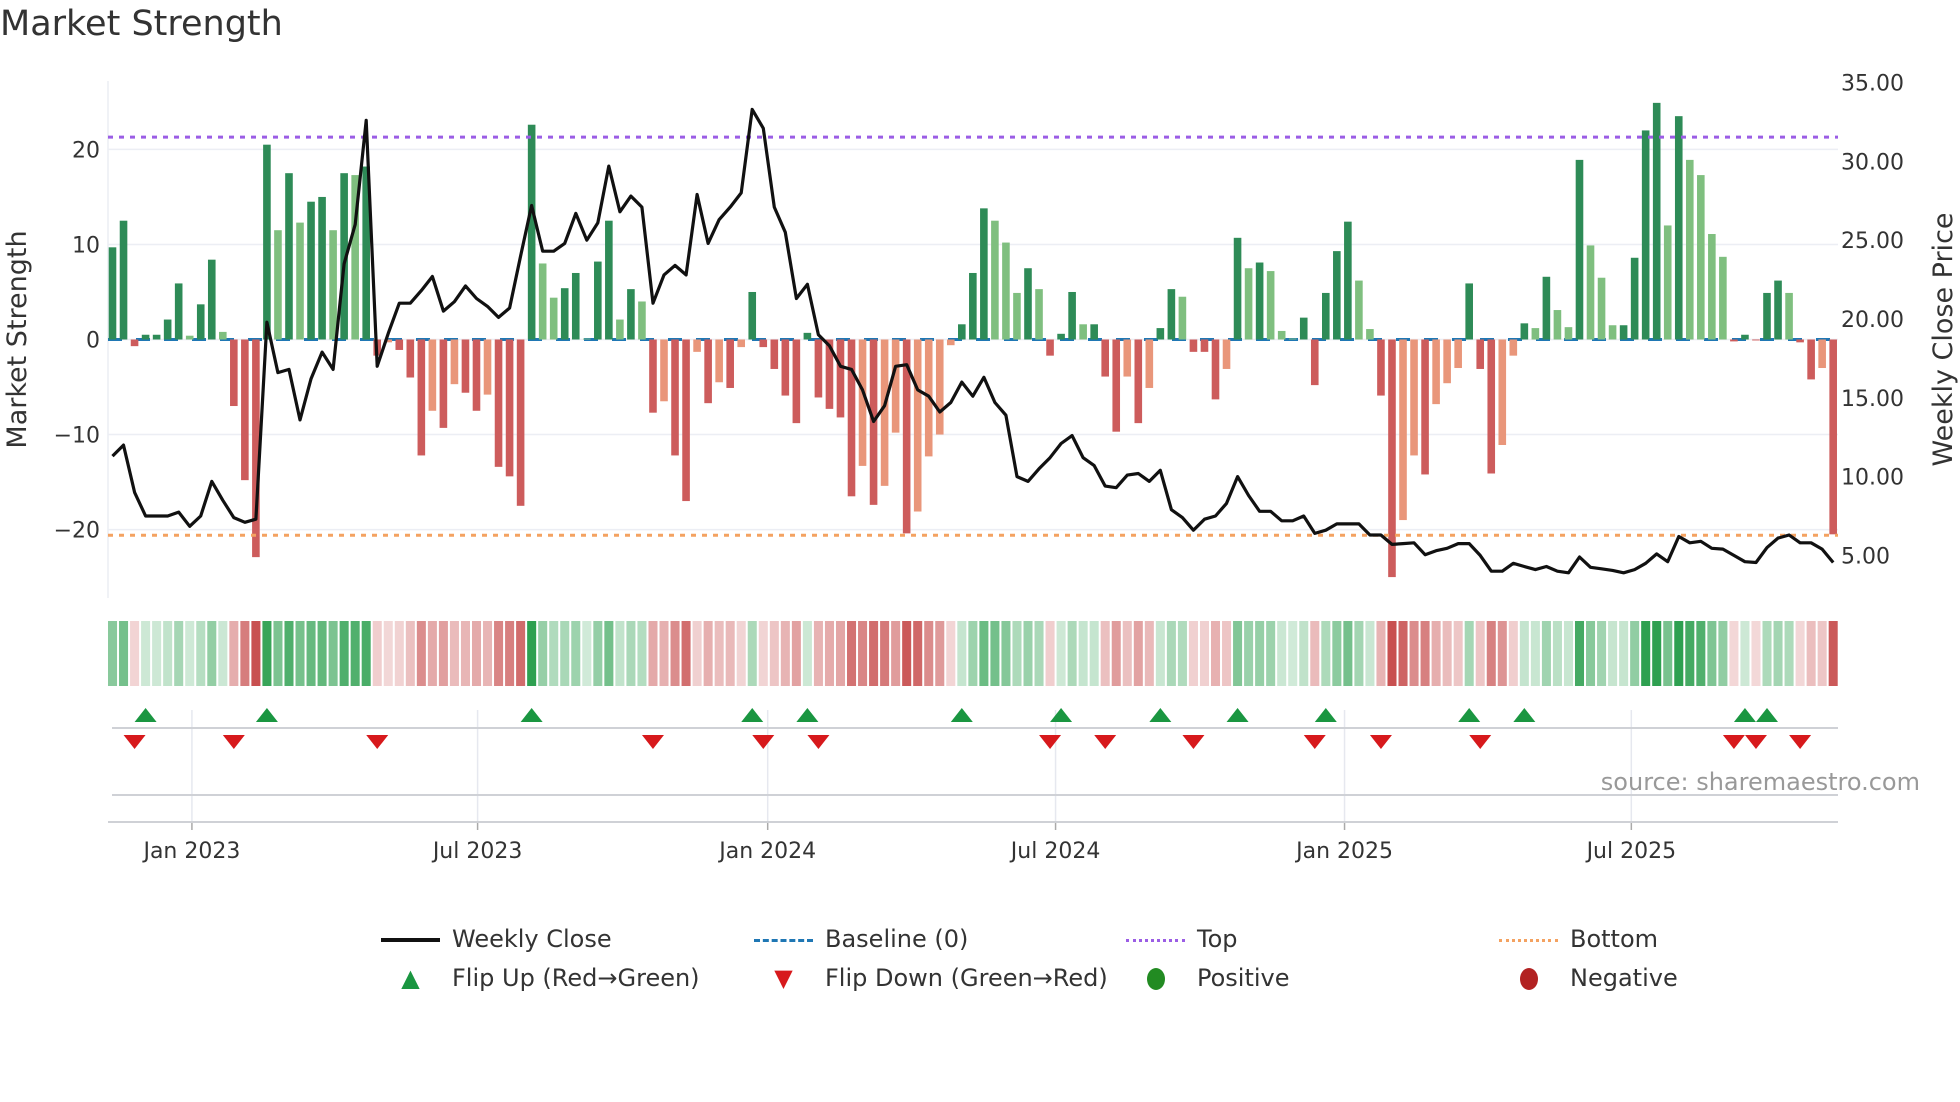 This screenshot has width=1960, height=1102. I want to click on y-tick-label: −20, so click(77, 531).